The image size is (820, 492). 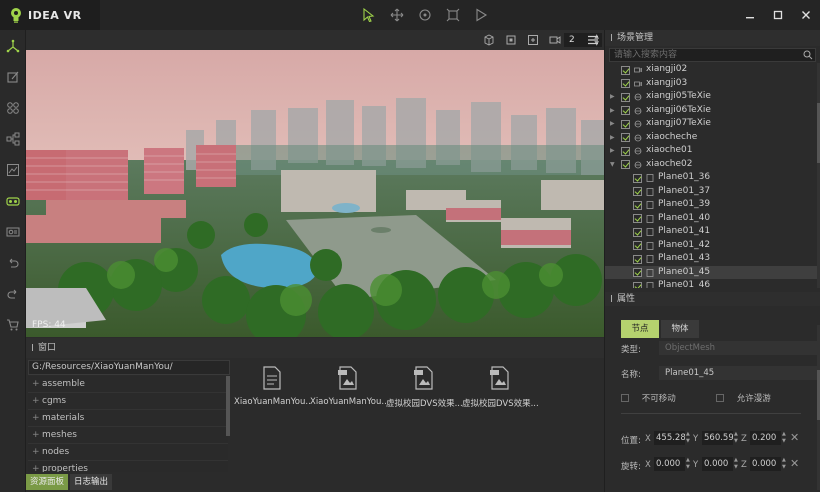 I want to click on hierarchy-icon, so click(x=13, y=138).